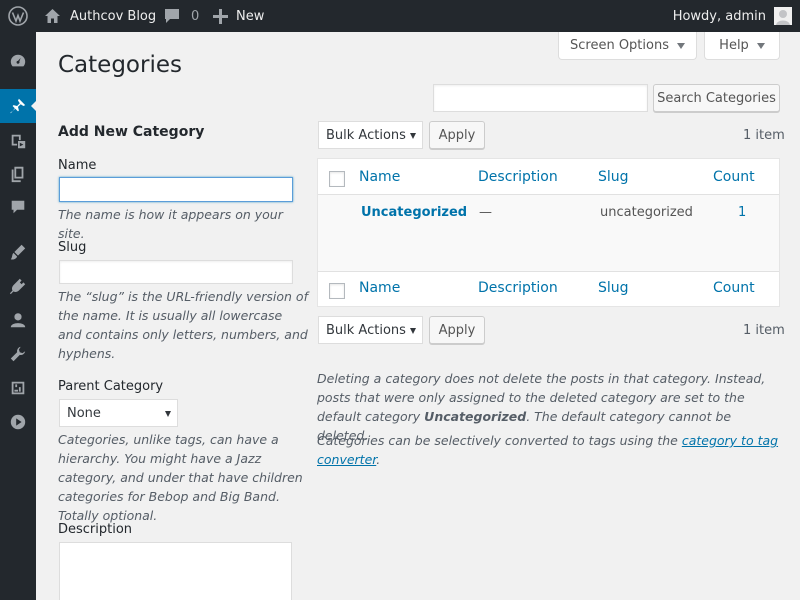 This screenshot has height=600, width=800. Describe the element at coordinates (734, 288) in the screenshot. I see `column-footer-count: Count` at that location.